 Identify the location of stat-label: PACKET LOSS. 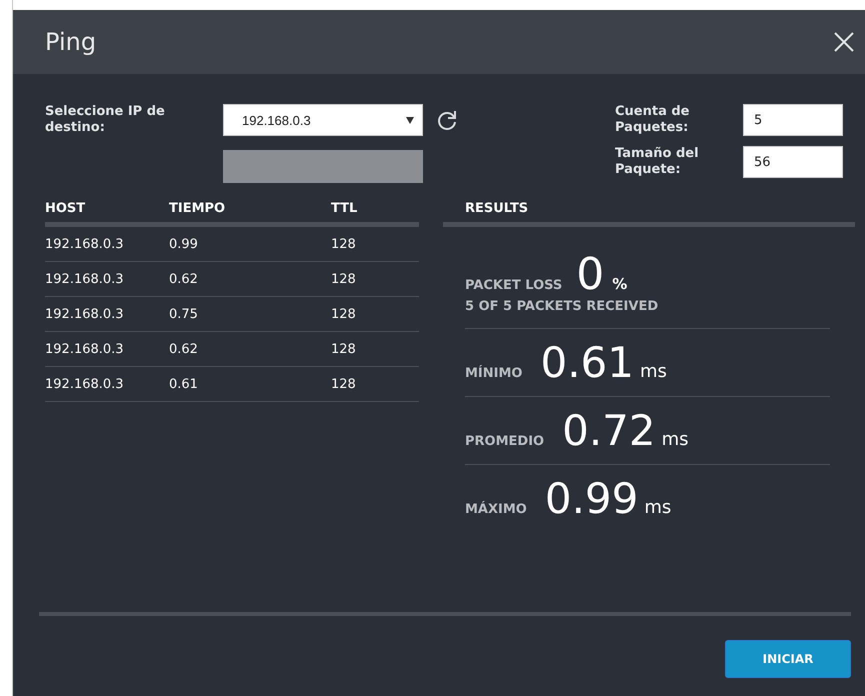
(513, 285).